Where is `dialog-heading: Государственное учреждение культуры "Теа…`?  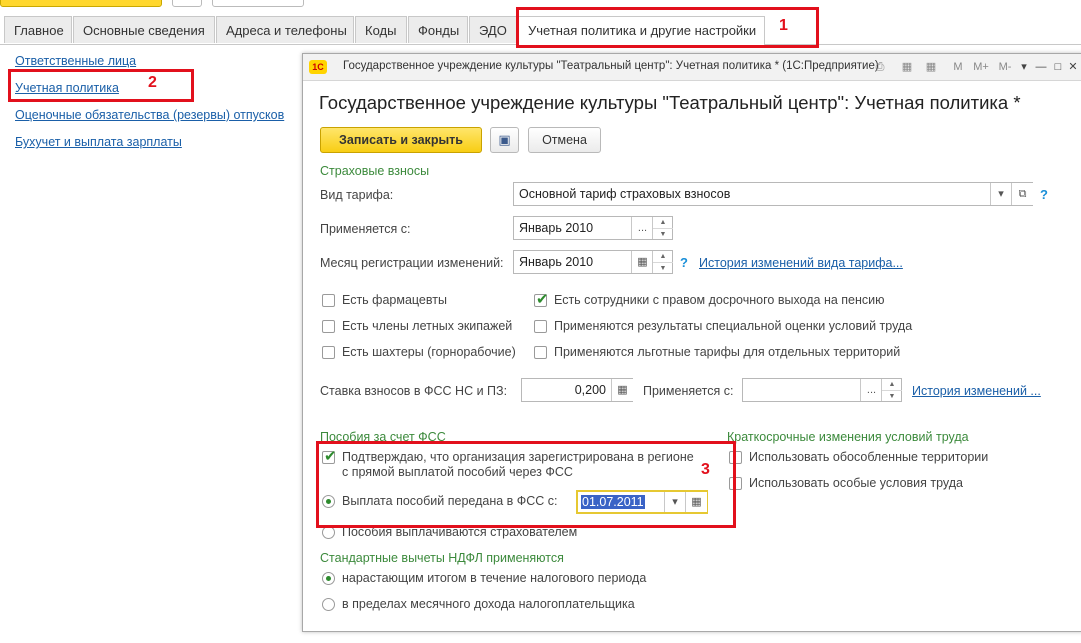
dialog-heading: Государственное учреждение культуры "Теа… is located at coordinates (670, 102).